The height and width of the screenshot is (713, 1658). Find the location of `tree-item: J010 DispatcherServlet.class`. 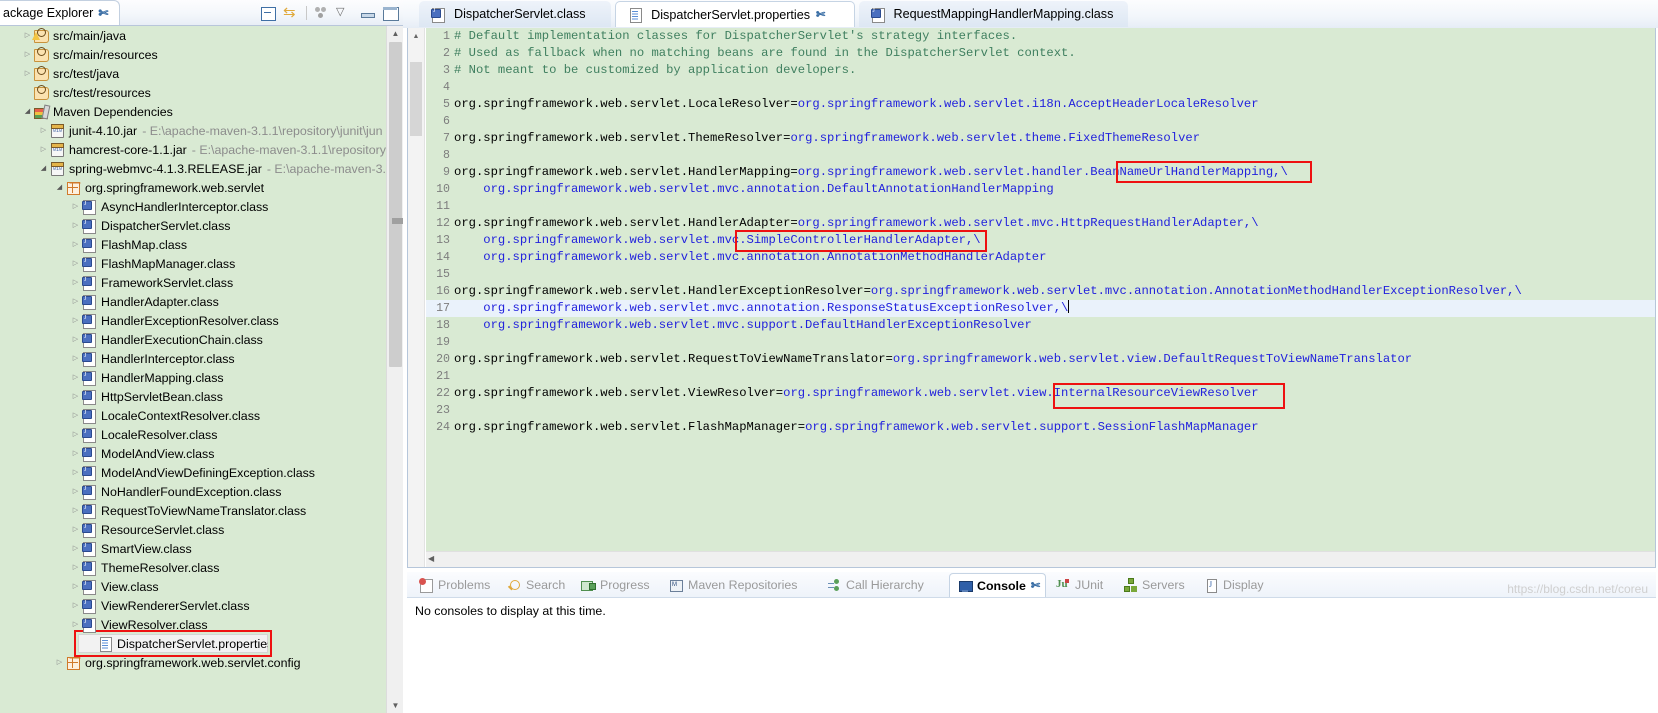

tree-item: J010 DispatcherServlet.class is located at coordinates (193, 225).